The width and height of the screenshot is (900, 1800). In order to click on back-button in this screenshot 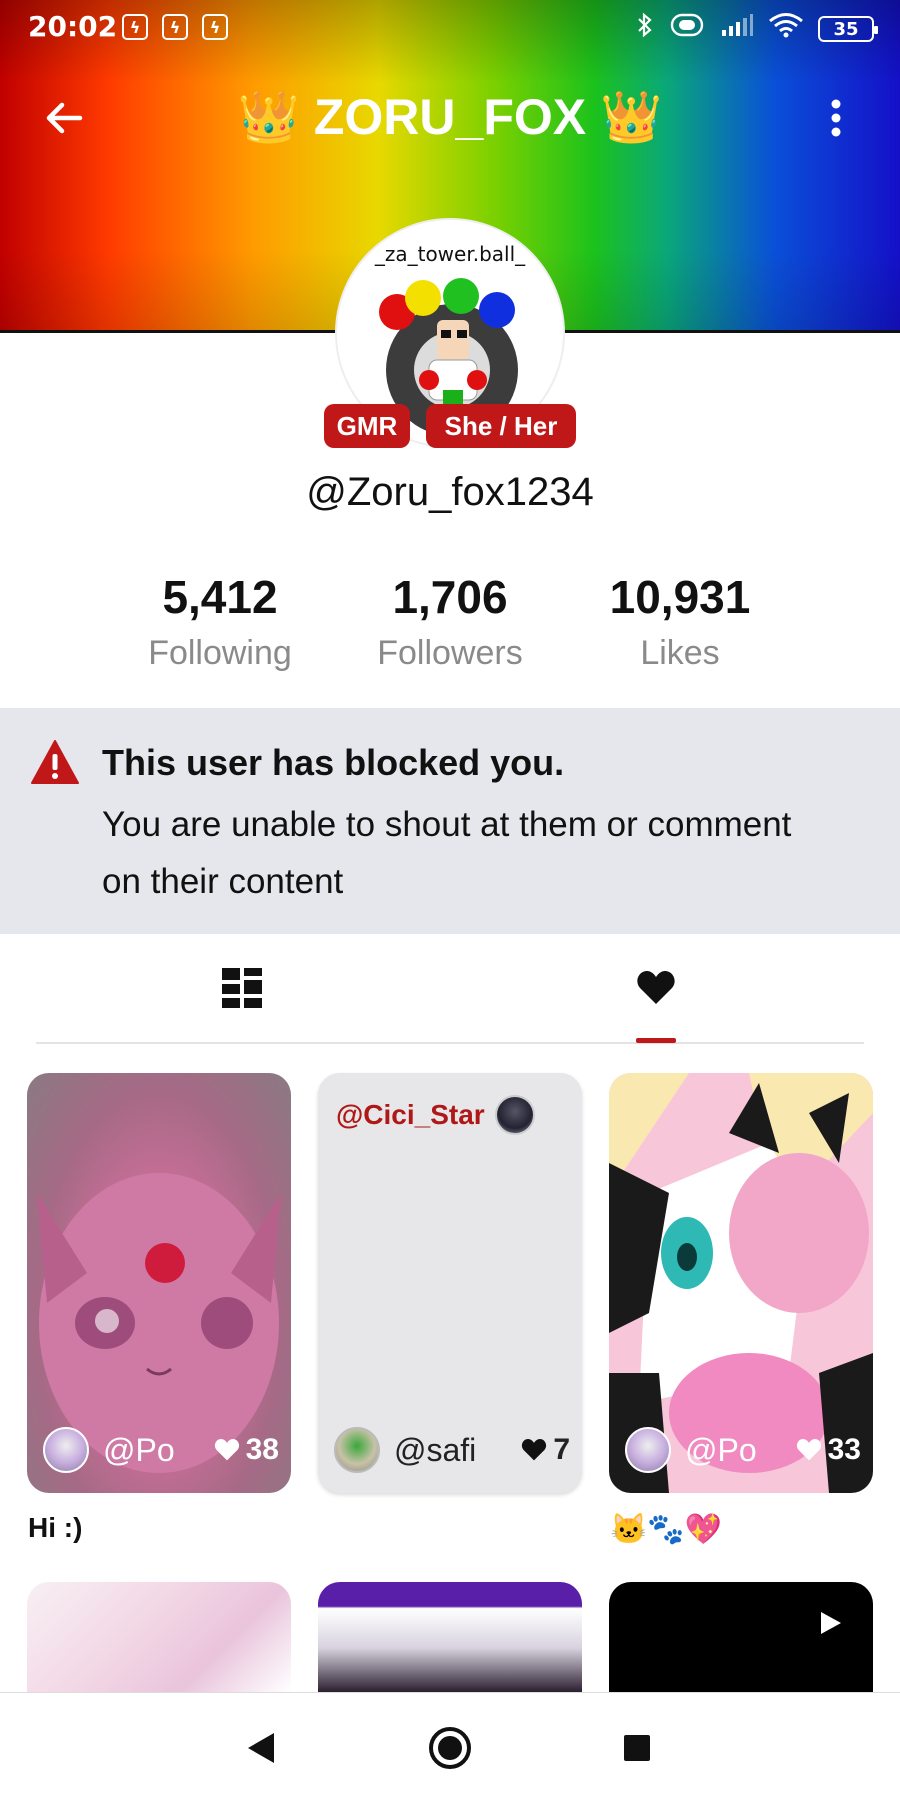, I will do `click(64, 118)`.